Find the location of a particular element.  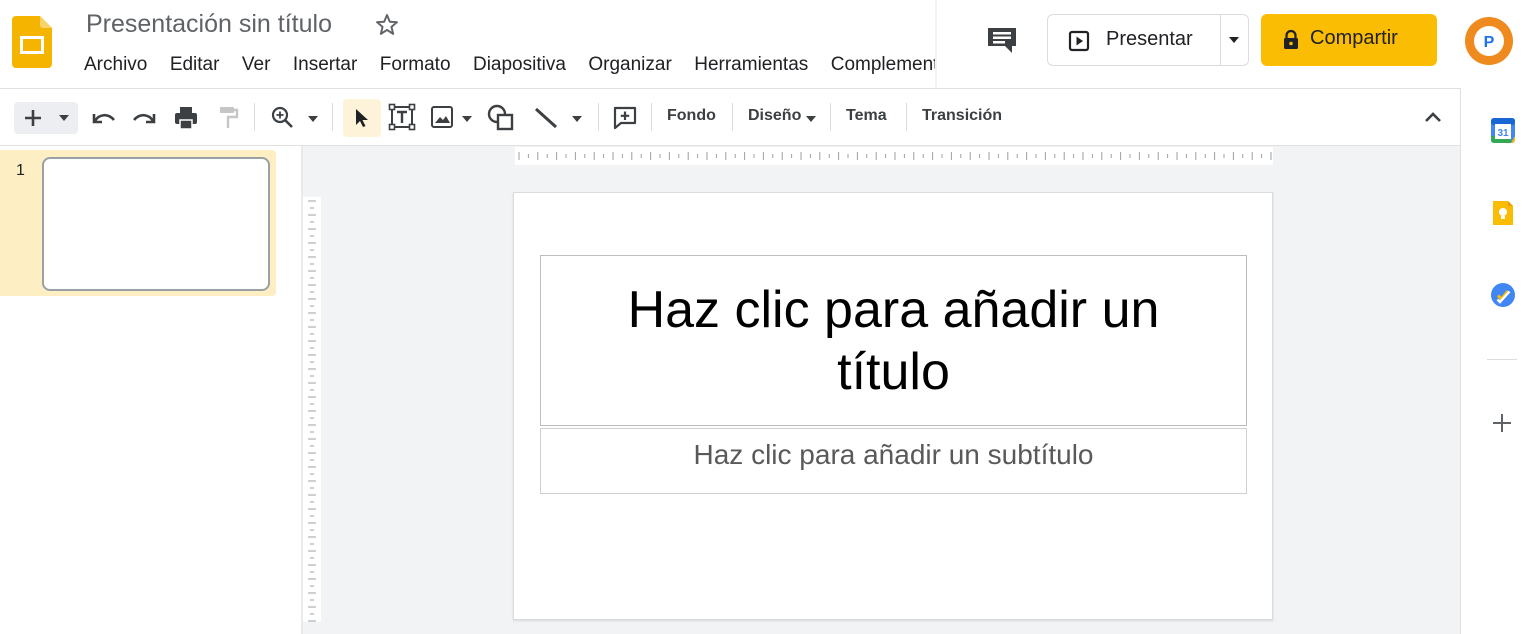

undo-icon is located at coordinates (104, 118).